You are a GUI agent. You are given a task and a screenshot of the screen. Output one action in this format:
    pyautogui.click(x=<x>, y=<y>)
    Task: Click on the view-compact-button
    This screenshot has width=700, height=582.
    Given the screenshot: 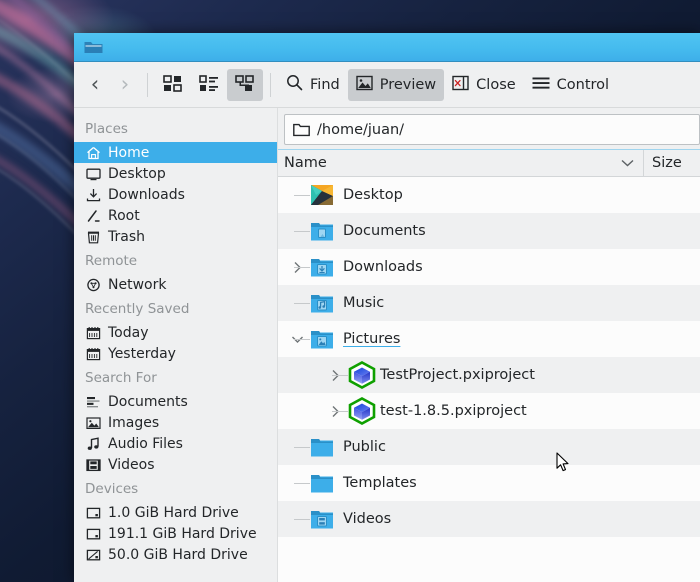 What is the action you would take?
    pyautogui.click(x=209, y=85)
    